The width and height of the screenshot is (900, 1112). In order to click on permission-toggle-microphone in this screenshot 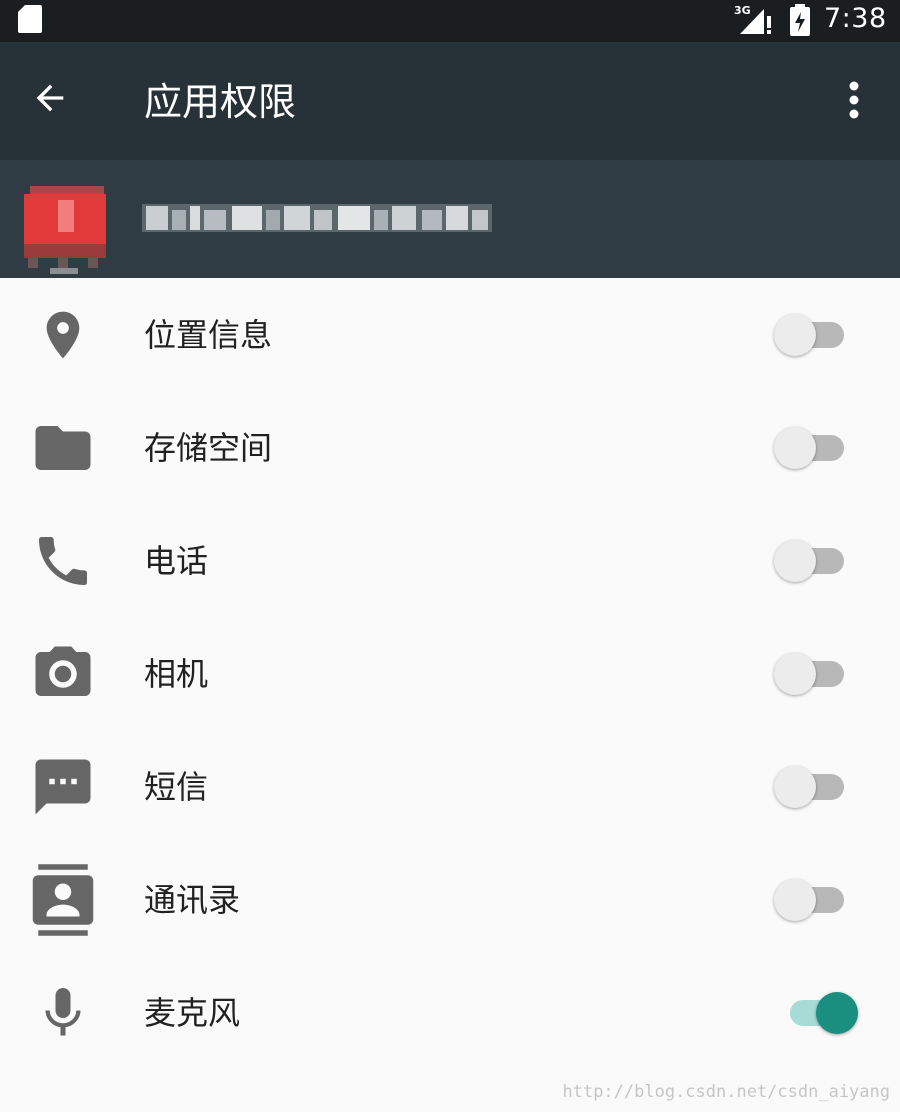, I will do `click(816, 1013)`.